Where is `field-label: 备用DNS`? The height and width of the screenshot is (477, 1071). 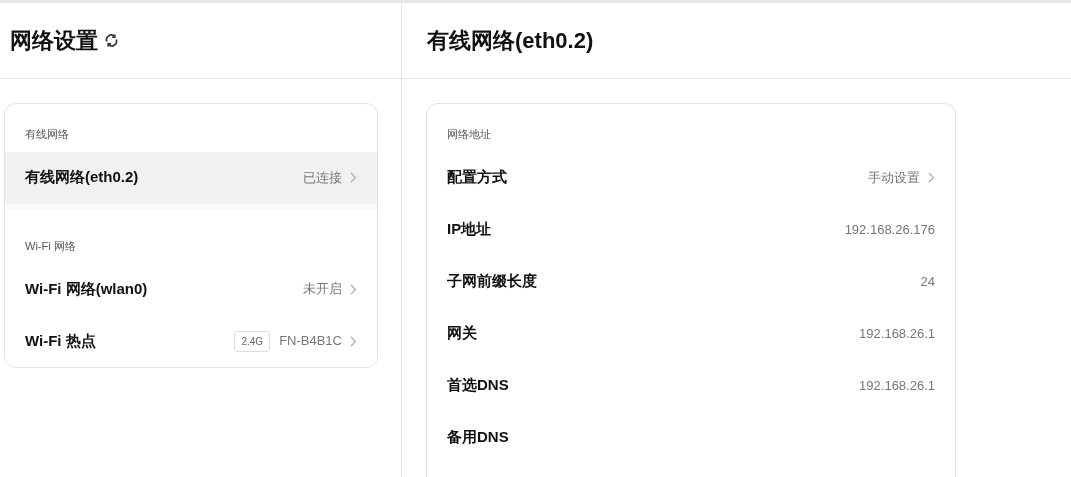 field-label: 备用DNS is located at coordinates (478, 437).